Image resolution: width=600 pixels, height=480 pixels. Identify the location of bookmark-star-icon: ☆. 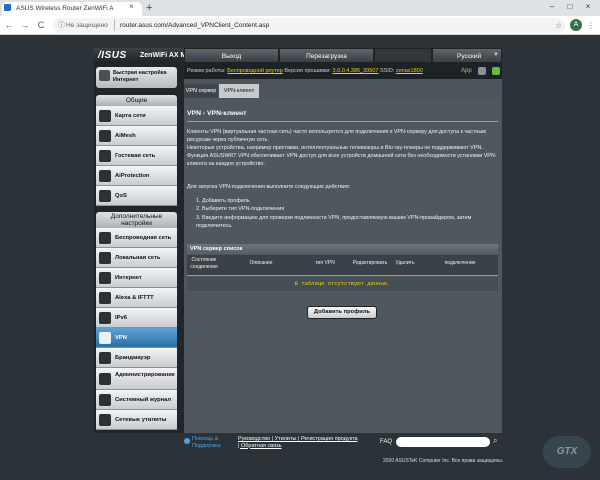
(558, 25).